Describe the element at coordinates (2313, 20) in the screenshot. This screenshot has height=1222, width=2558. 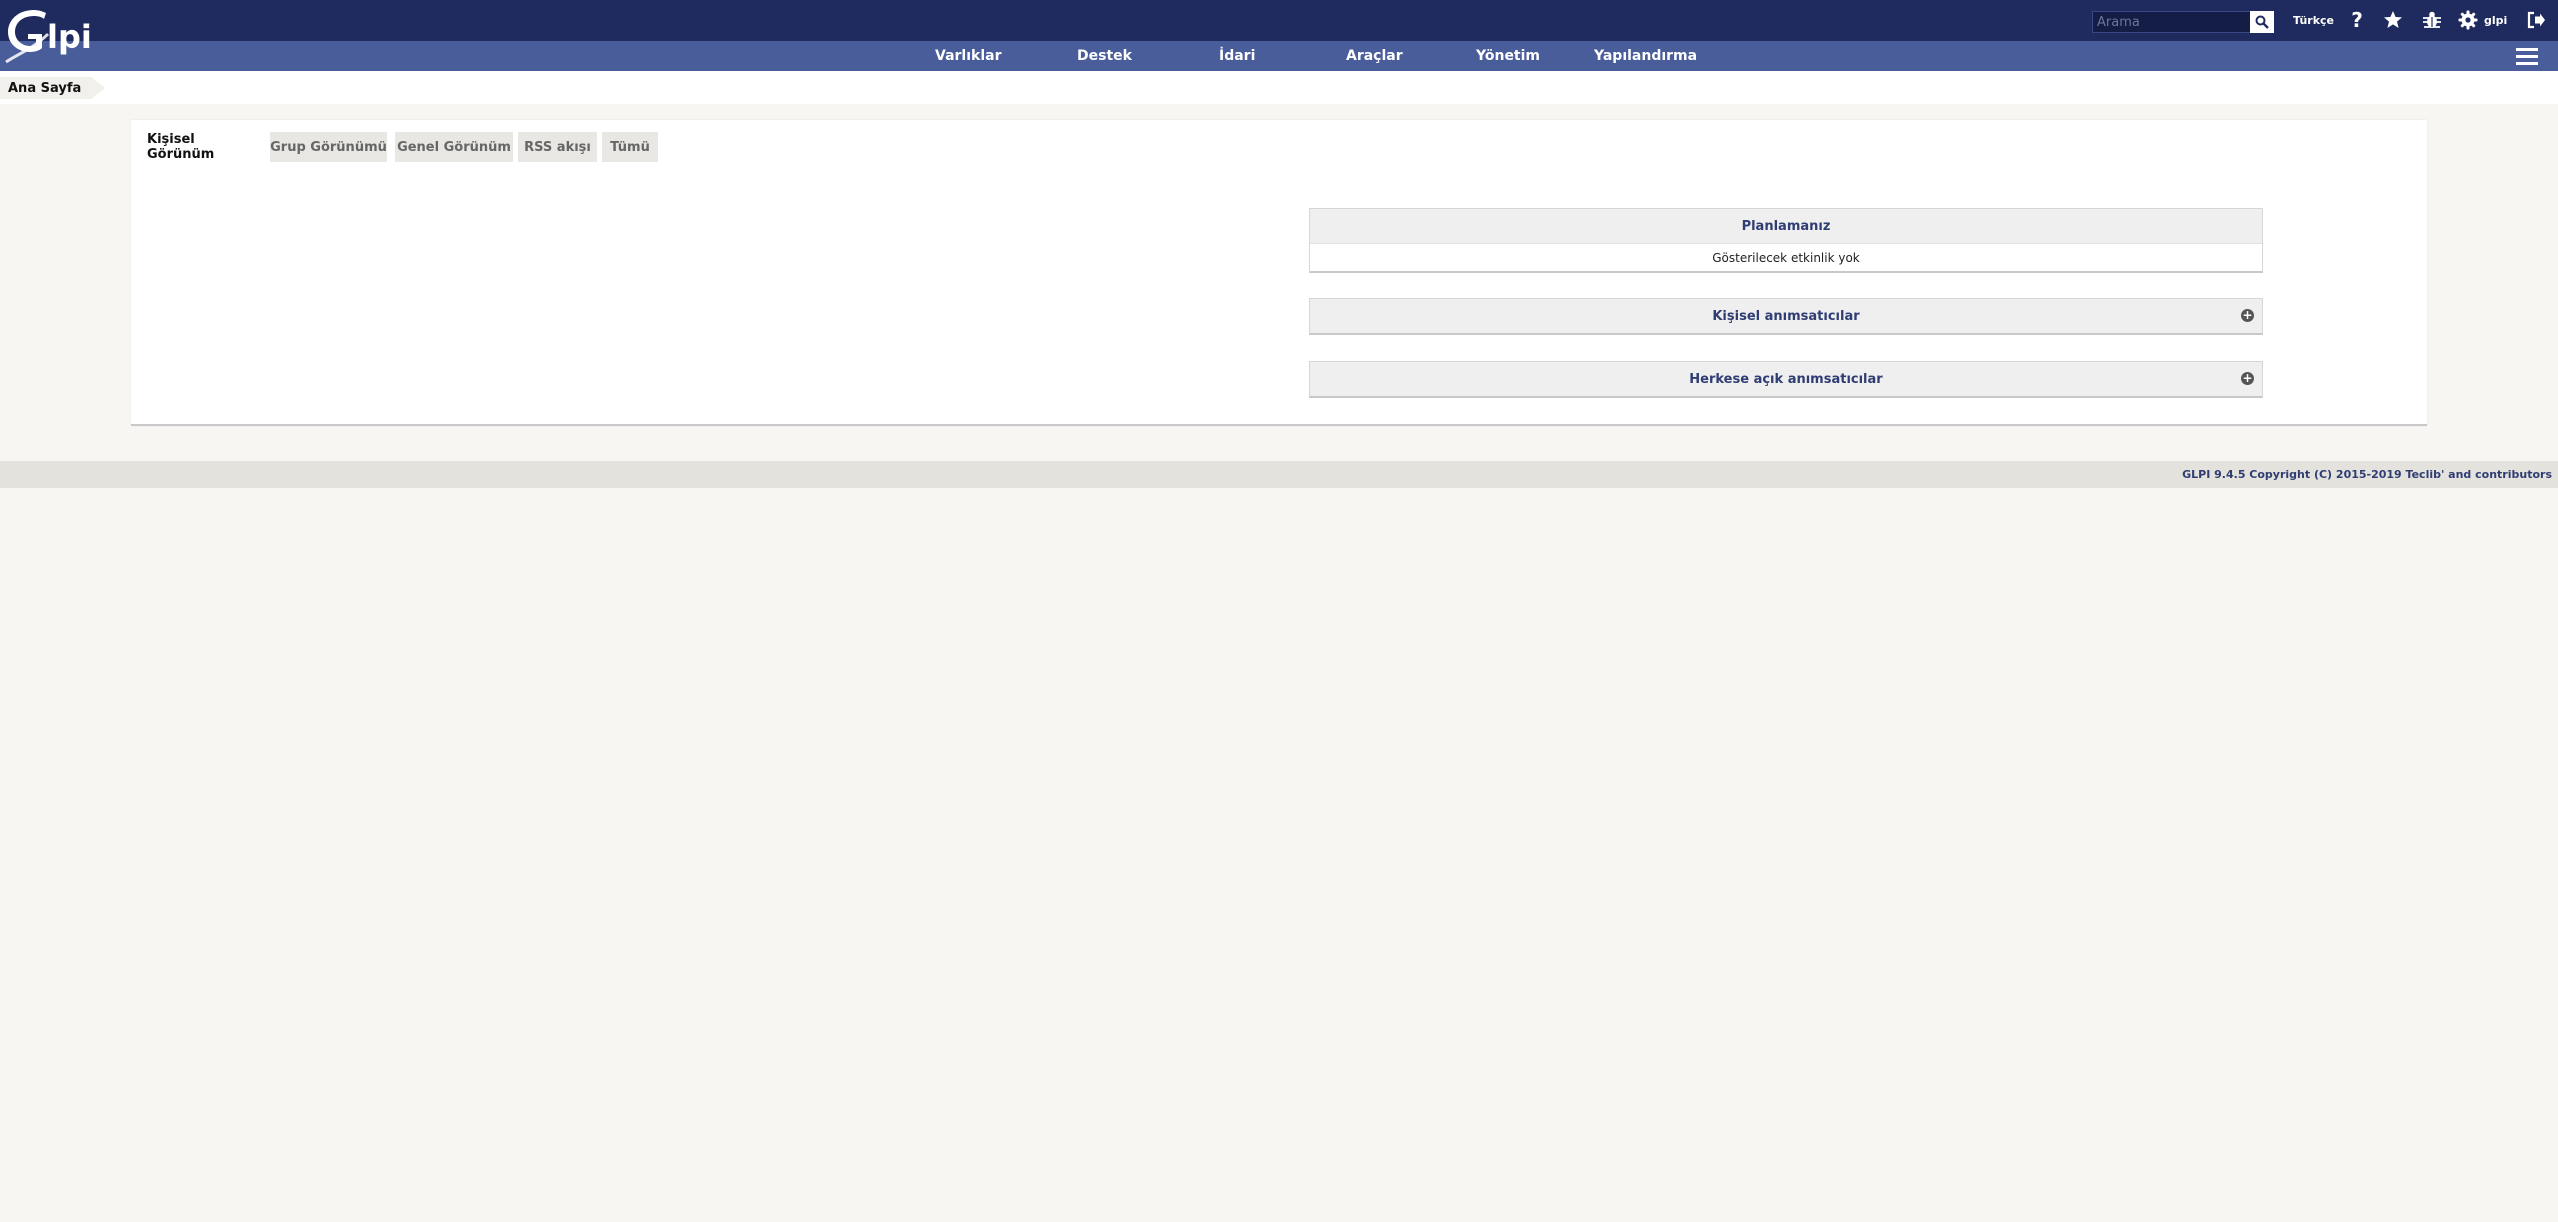
I see `language-selector: Türkçe` at that location.